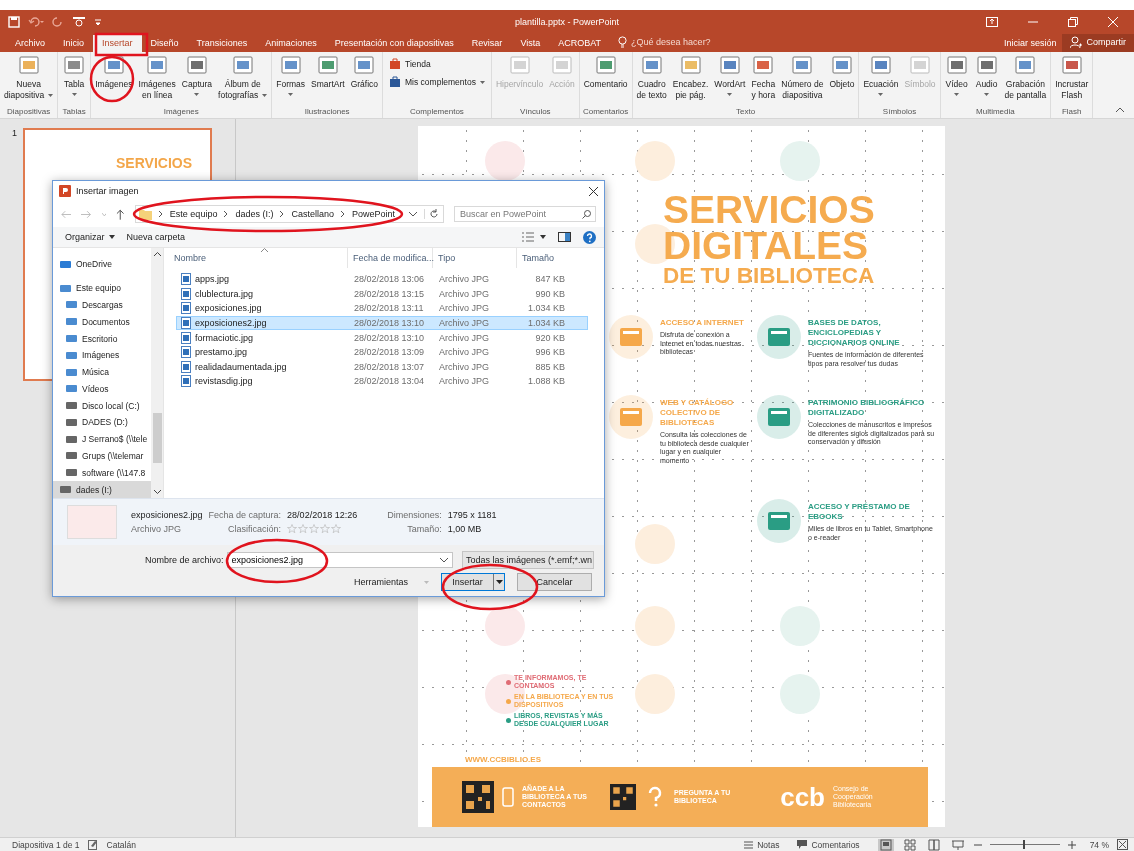 The image size is (1134, 851). What do you see at coordinates (676, 42) in the screenshot?
I see `tell-me-field: ¿Qué desea hacer?` at bounding box center [676, 42].